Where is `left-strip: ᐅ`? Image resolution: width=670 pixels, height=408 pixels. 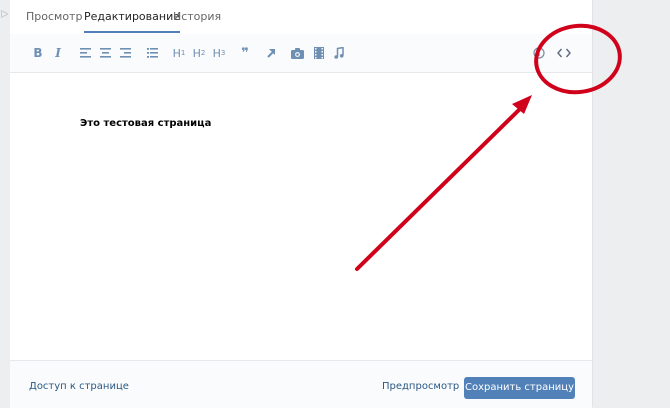
left-strip: ᐅ is located at coordinates (5, 203).